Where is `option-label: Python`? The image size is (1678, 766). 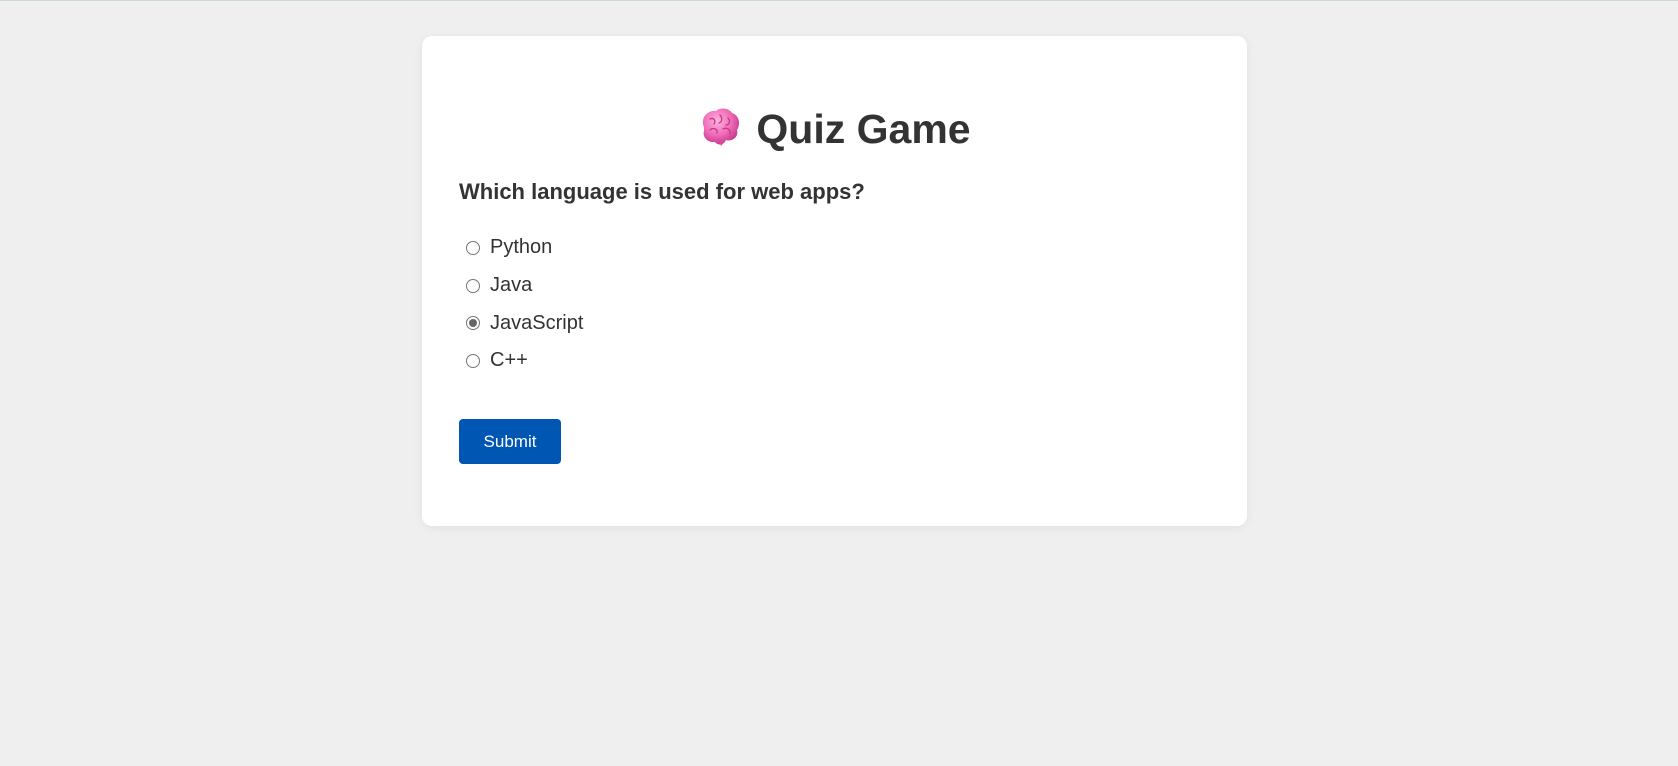
option-label: Python is located at coordinates (521, 247).